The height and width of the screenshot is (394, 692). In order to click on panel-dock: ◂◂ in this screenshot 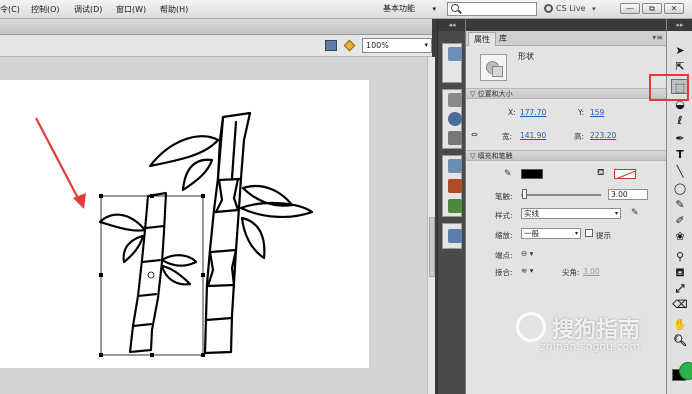, I will do `click(451, 206)`.